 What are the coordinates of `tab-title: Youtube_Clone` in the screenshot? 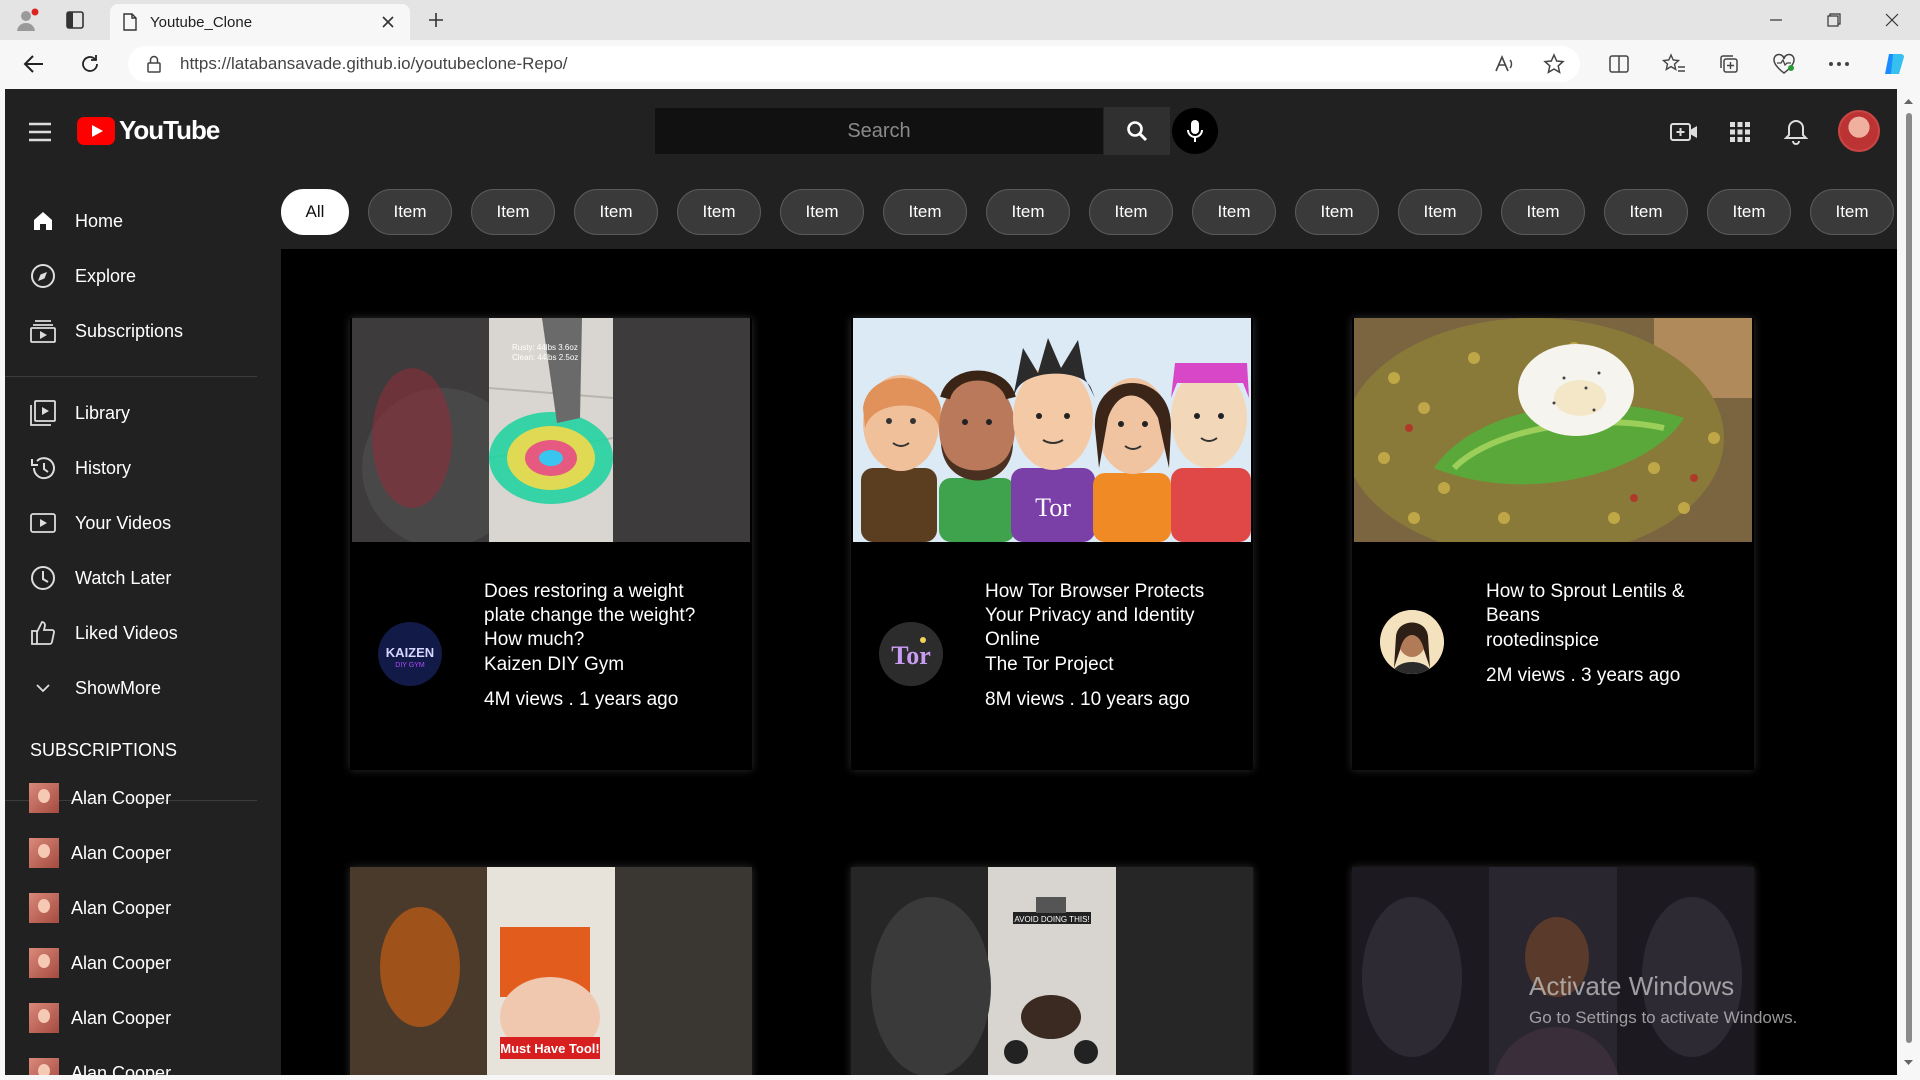 It's located at (201, 22).